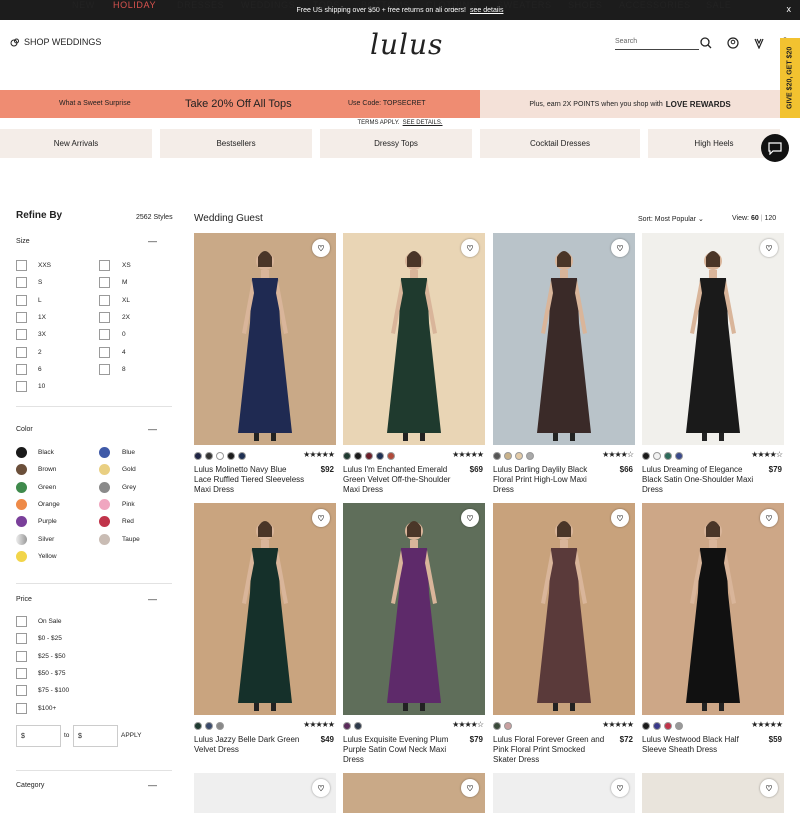 This screenshot has height=813, width=800. What do you see at coordinates (131, 735) in the screenshot?
I see `apply-button: APPLY` at bounding box center [131, 735].